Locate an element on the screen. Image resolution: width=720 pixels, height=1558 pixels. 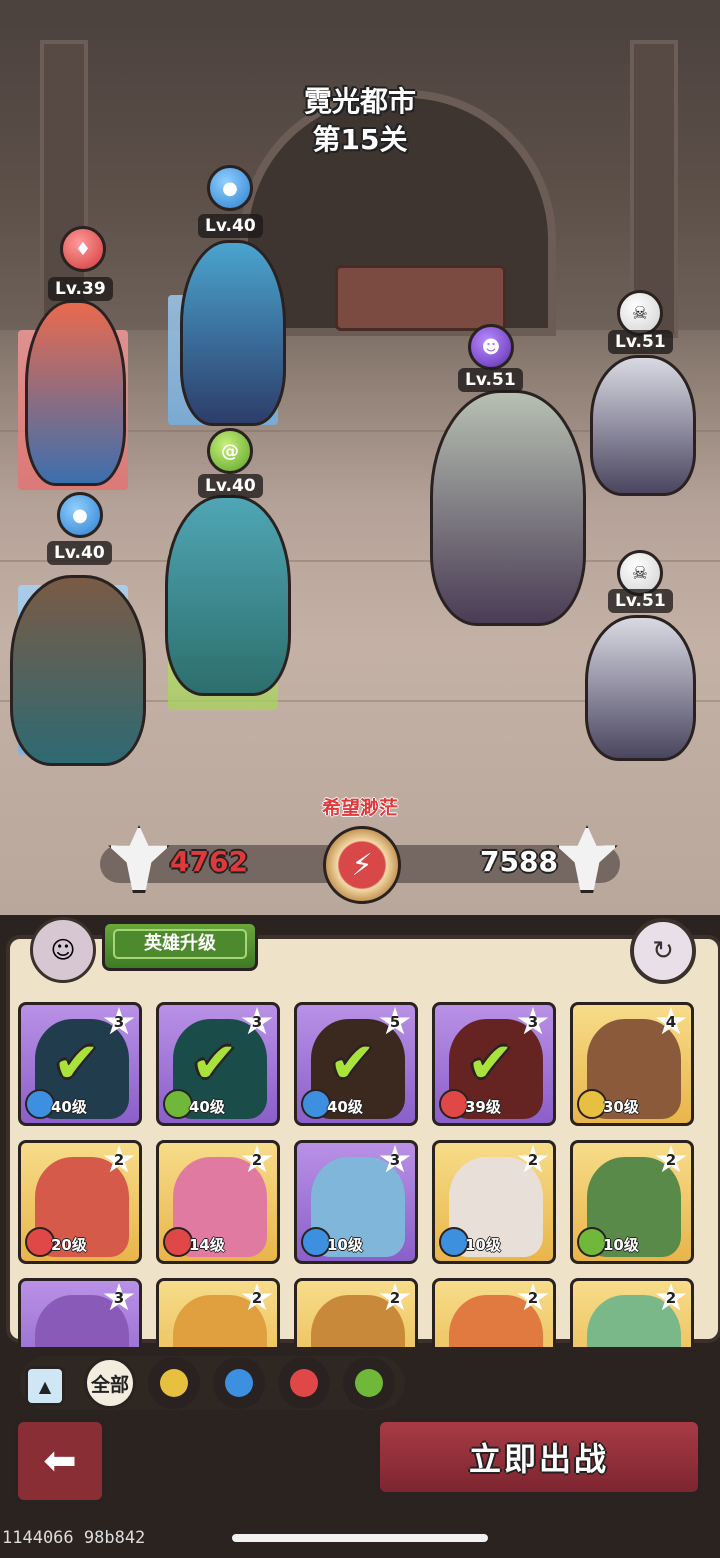
formation-button: ☺ is located at coordinates (63, 950).